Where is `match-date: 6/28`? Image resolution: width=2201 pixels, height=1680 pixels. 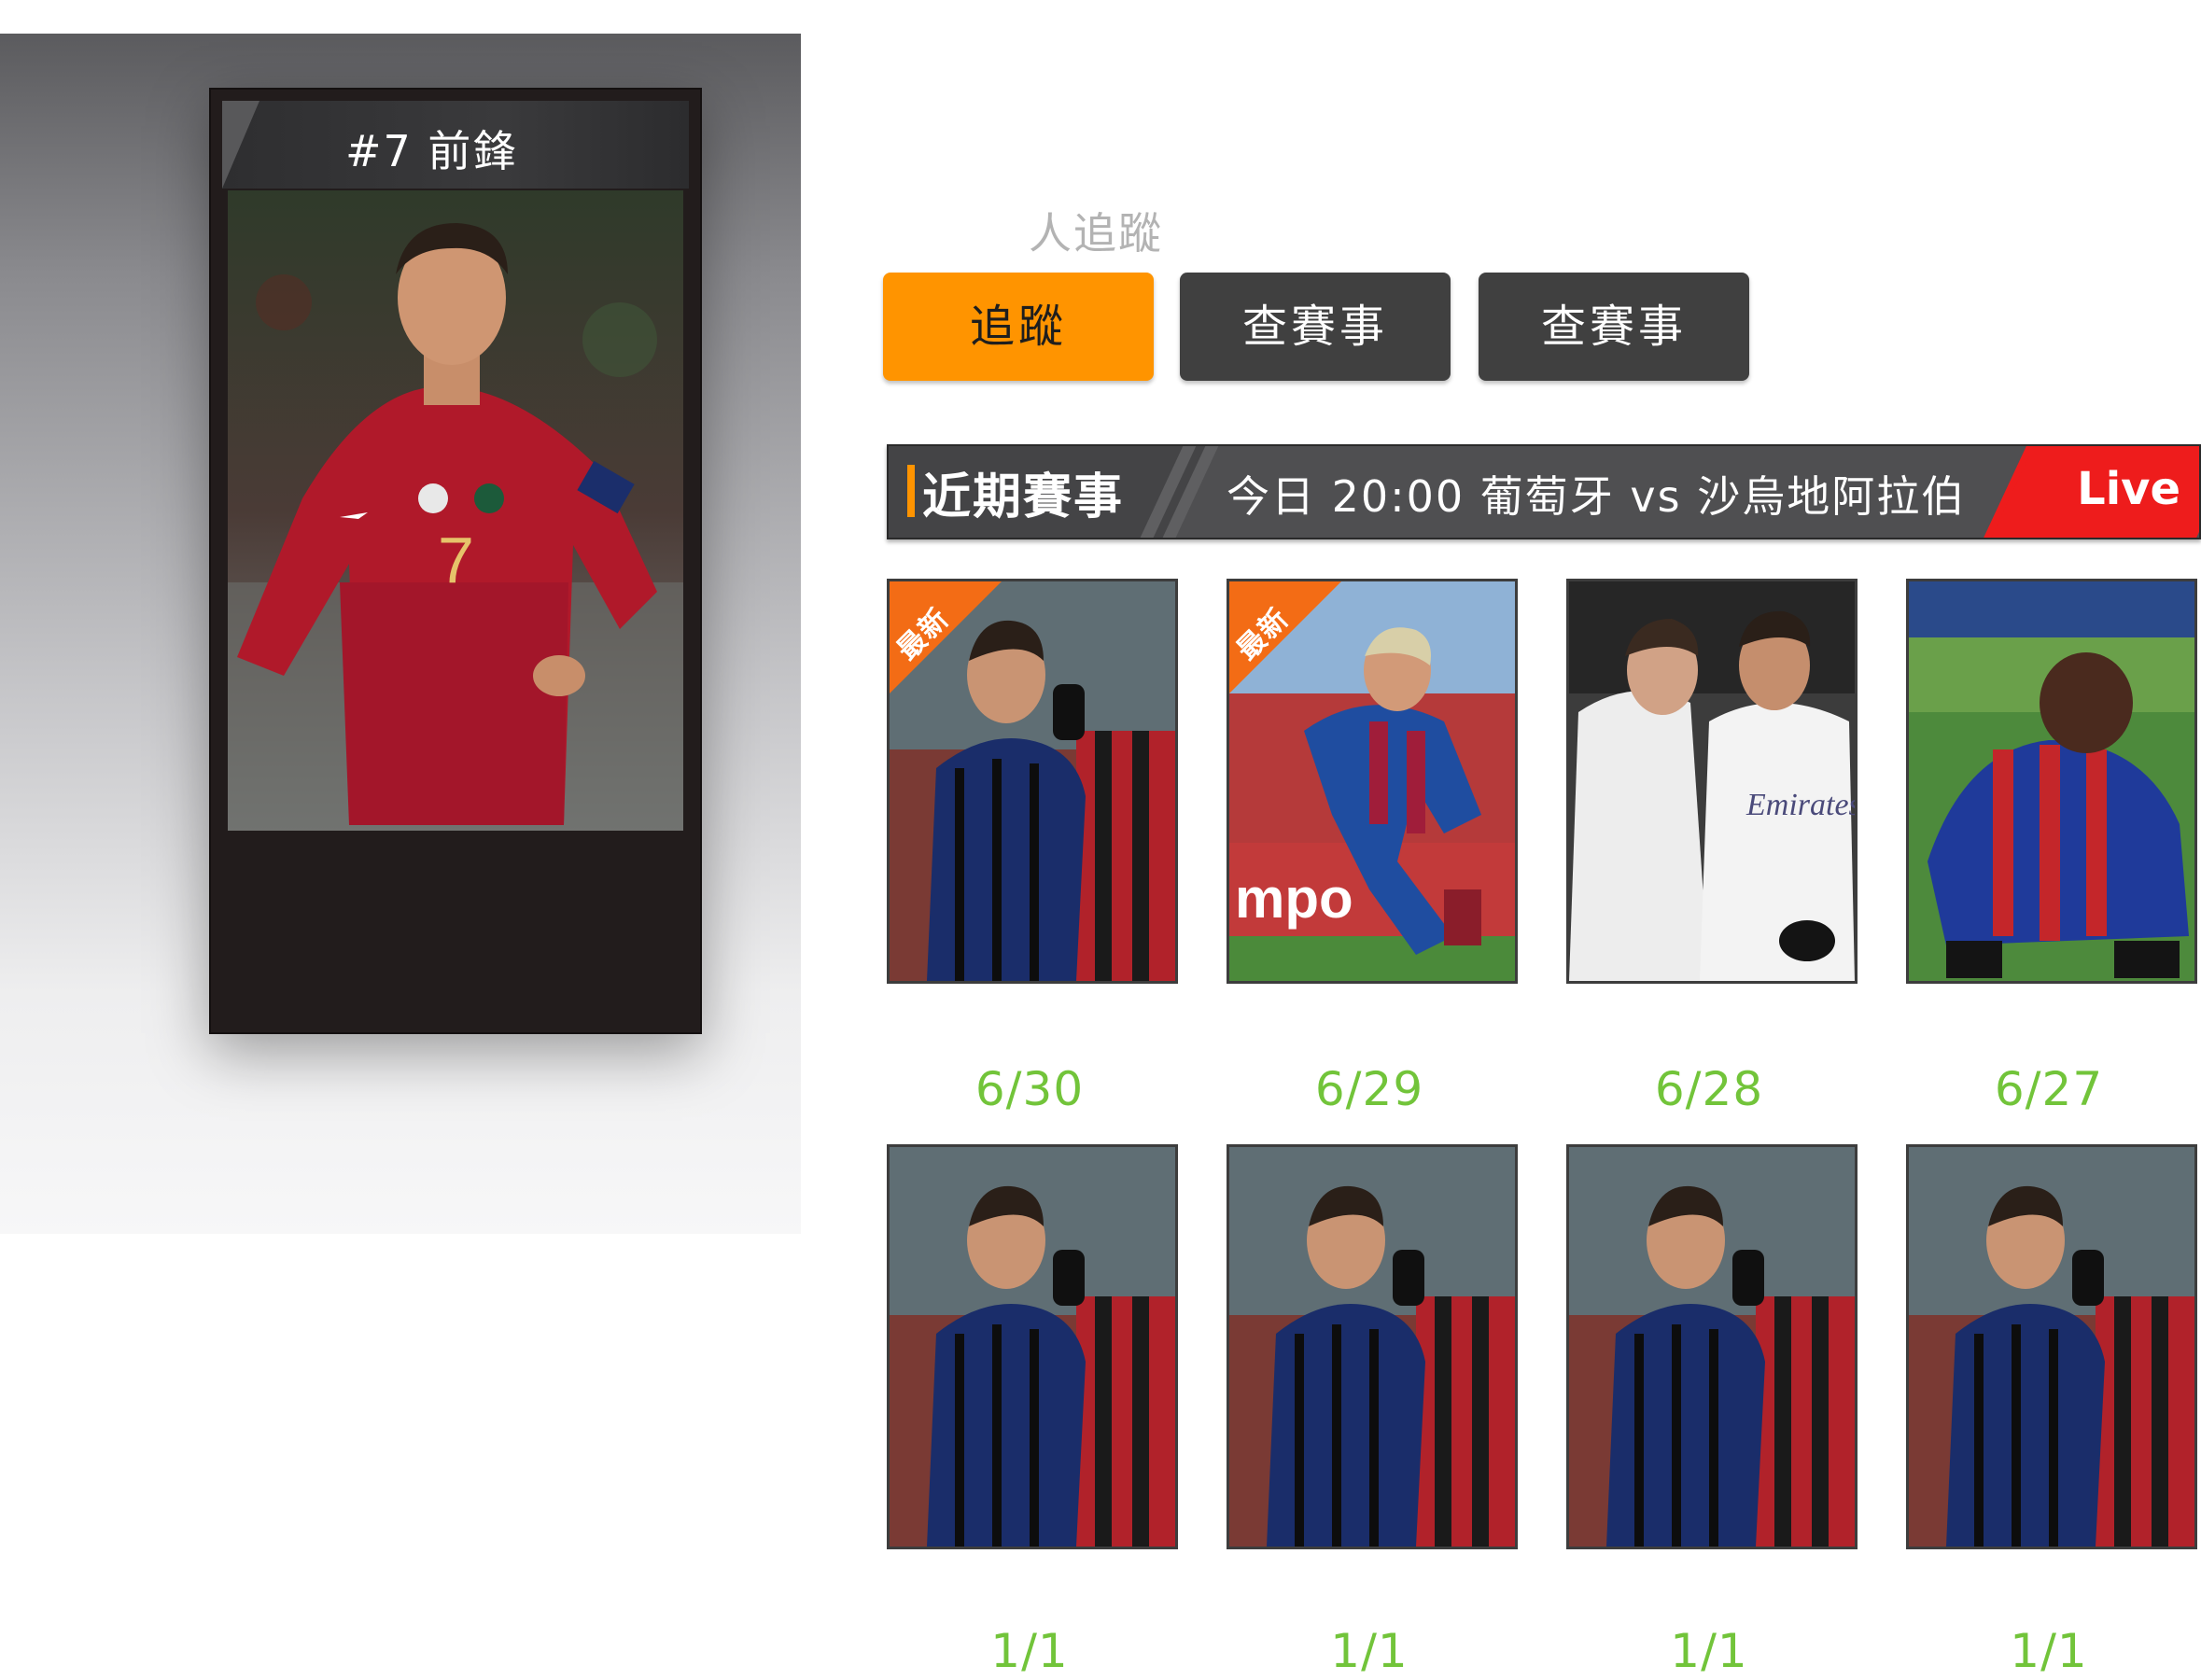 match-date: 6/28 is located at coordinates (1709, 1089).